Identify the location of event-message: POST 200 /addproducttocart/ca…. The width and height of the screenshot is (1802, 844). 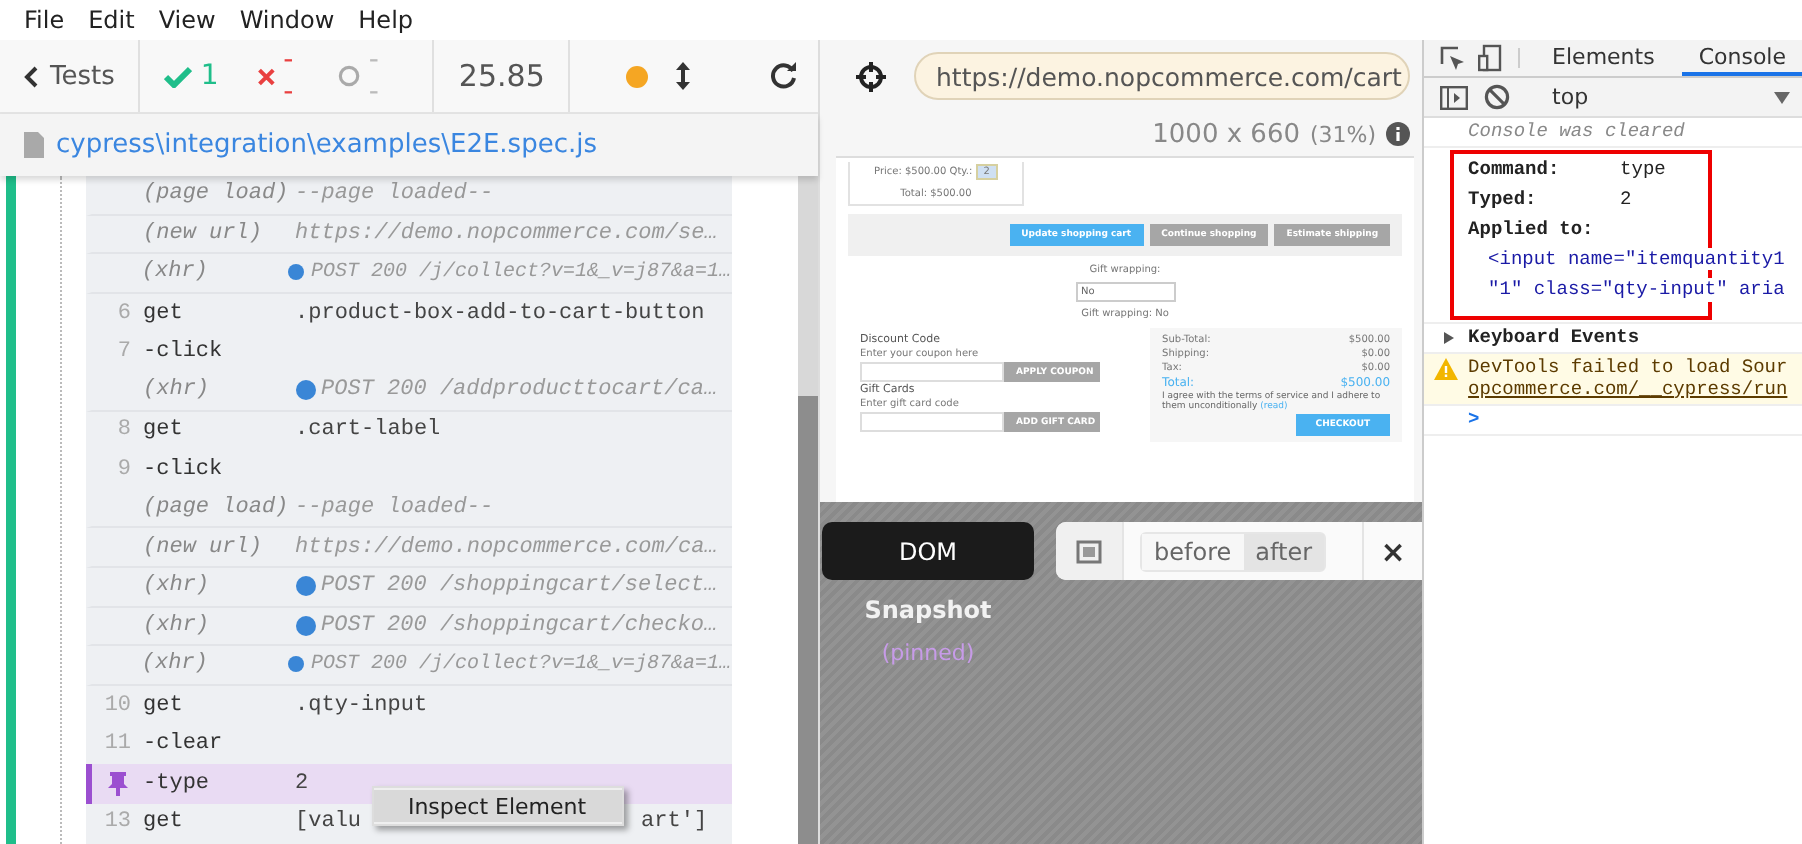
(506, 390).